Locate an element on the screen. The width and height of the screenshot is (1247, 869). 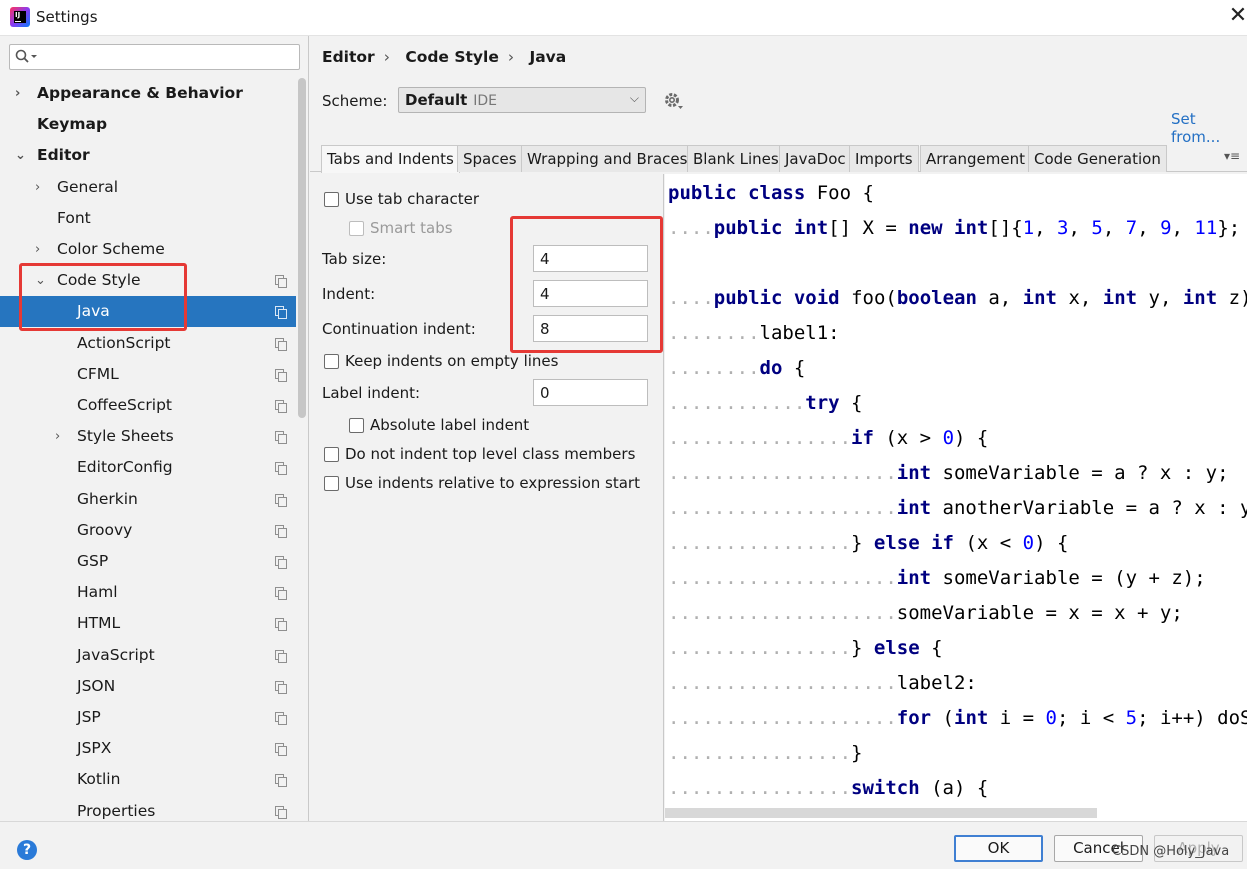
code-text: []{ is located at coordinates (1005, 228).